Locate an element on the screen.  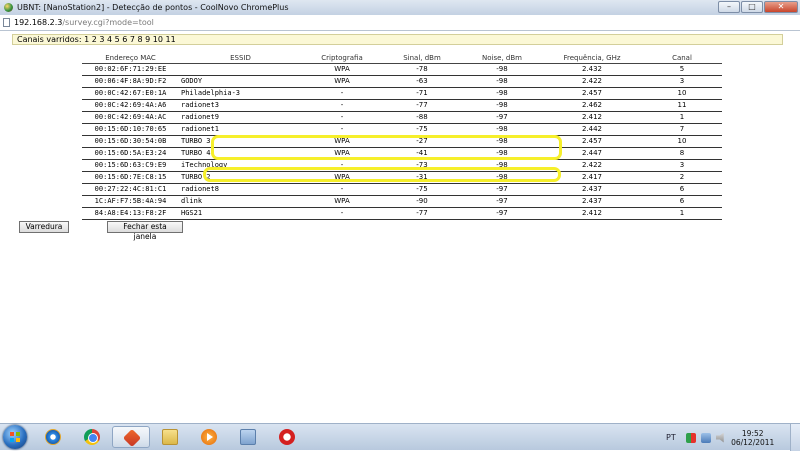
clock: 19:52 06/12/2011 is located at coordinates (753, 438).